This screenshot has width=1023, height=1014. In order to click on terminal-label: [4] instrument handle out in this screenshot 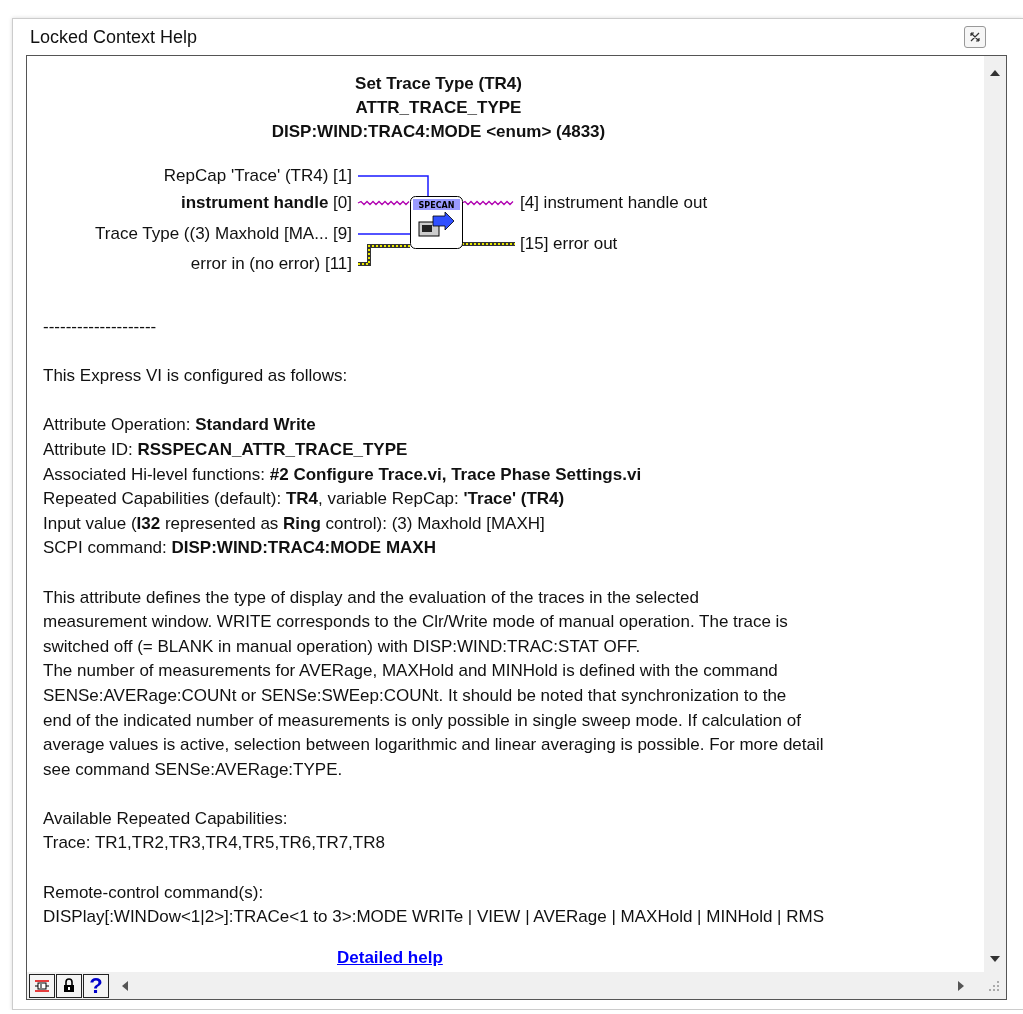, I will do `click(614, 203)`.